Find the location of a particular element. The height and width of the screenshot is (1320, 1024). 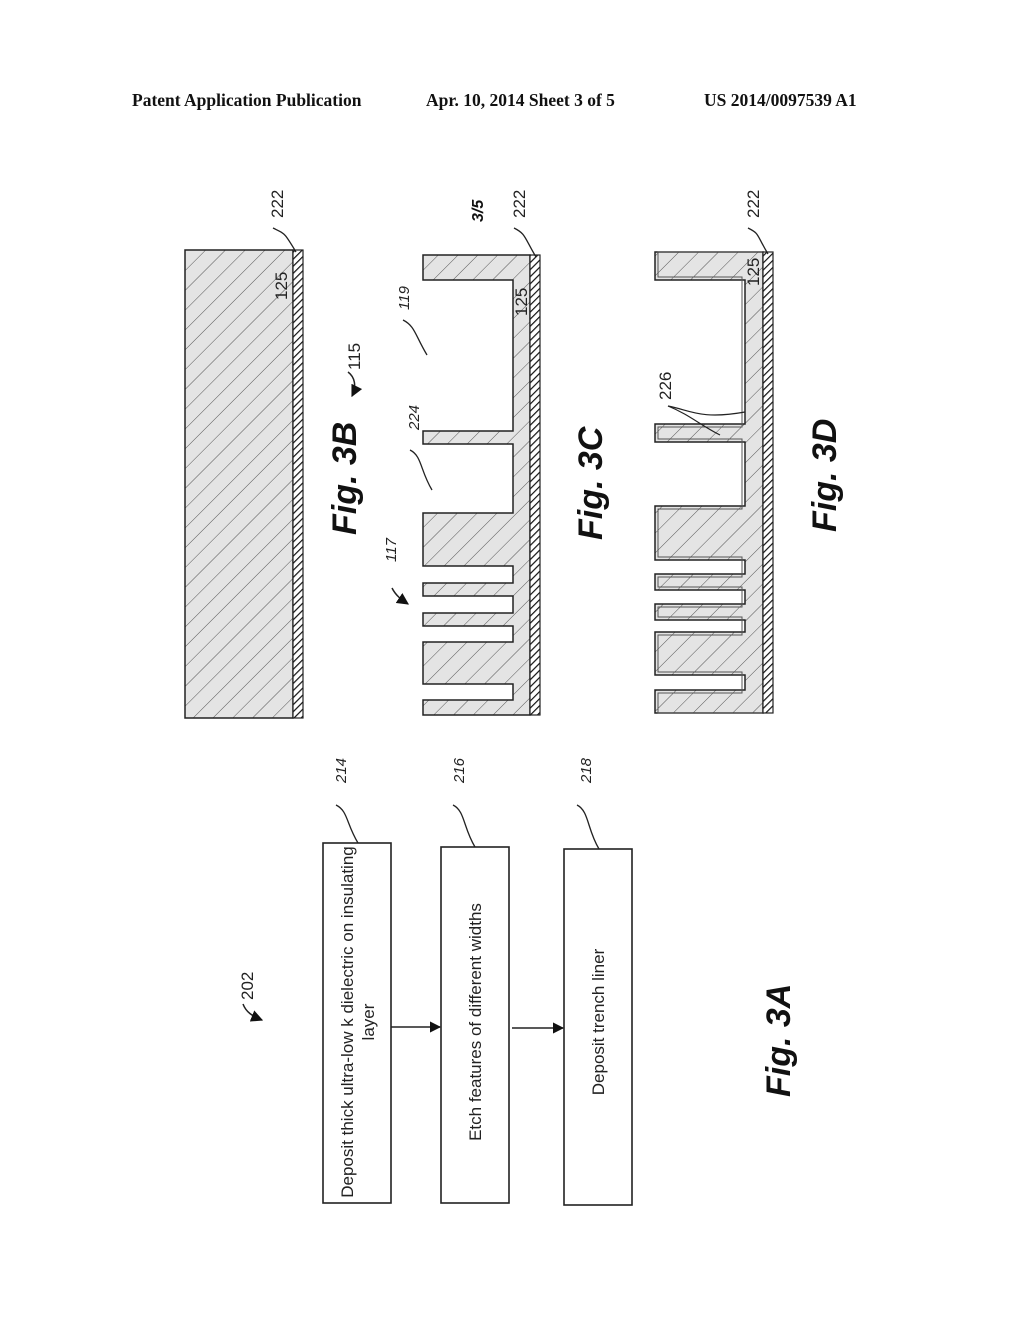

ref-202: 202 is located at coordinates (247, 985).